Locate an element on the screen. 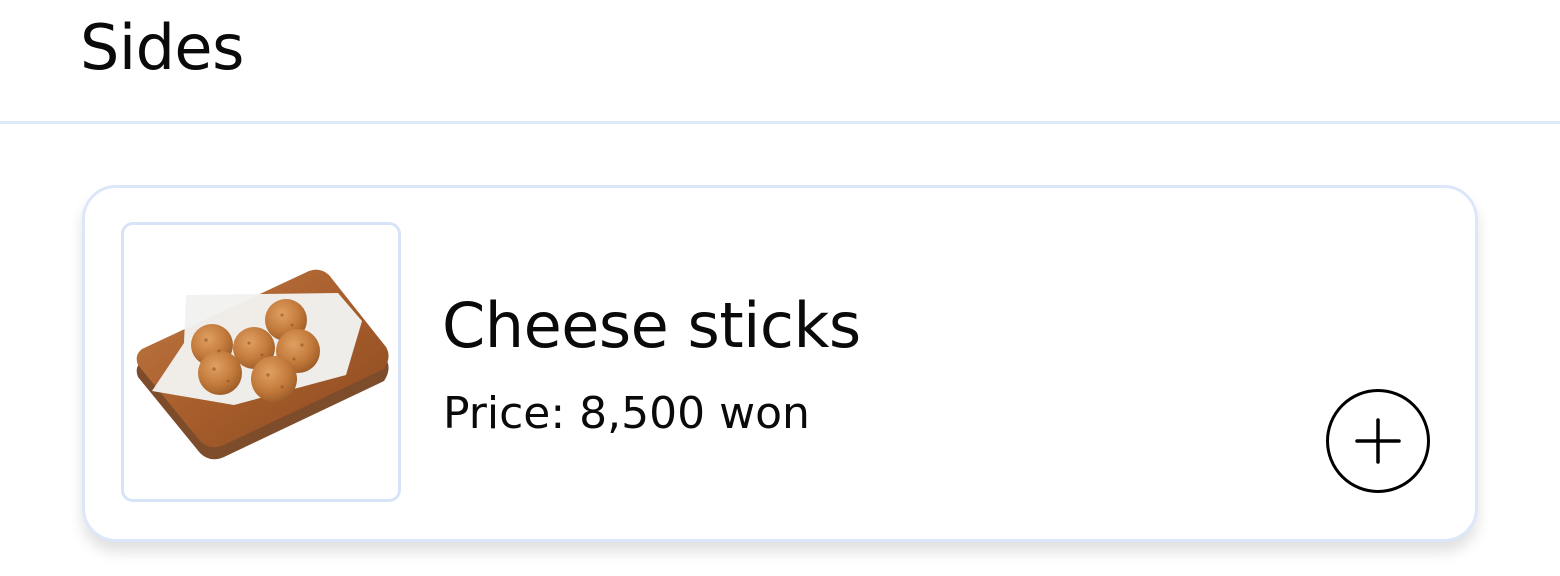 The image size is (1560, 576). cheese-balls-photo is located at coordinates (262, 364).